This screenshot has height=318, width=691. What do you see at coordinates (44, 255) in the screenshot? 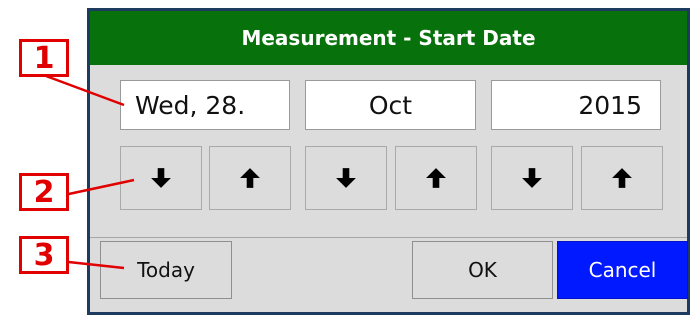
I see `callout-3: 3` at bounding box center [44, 255].